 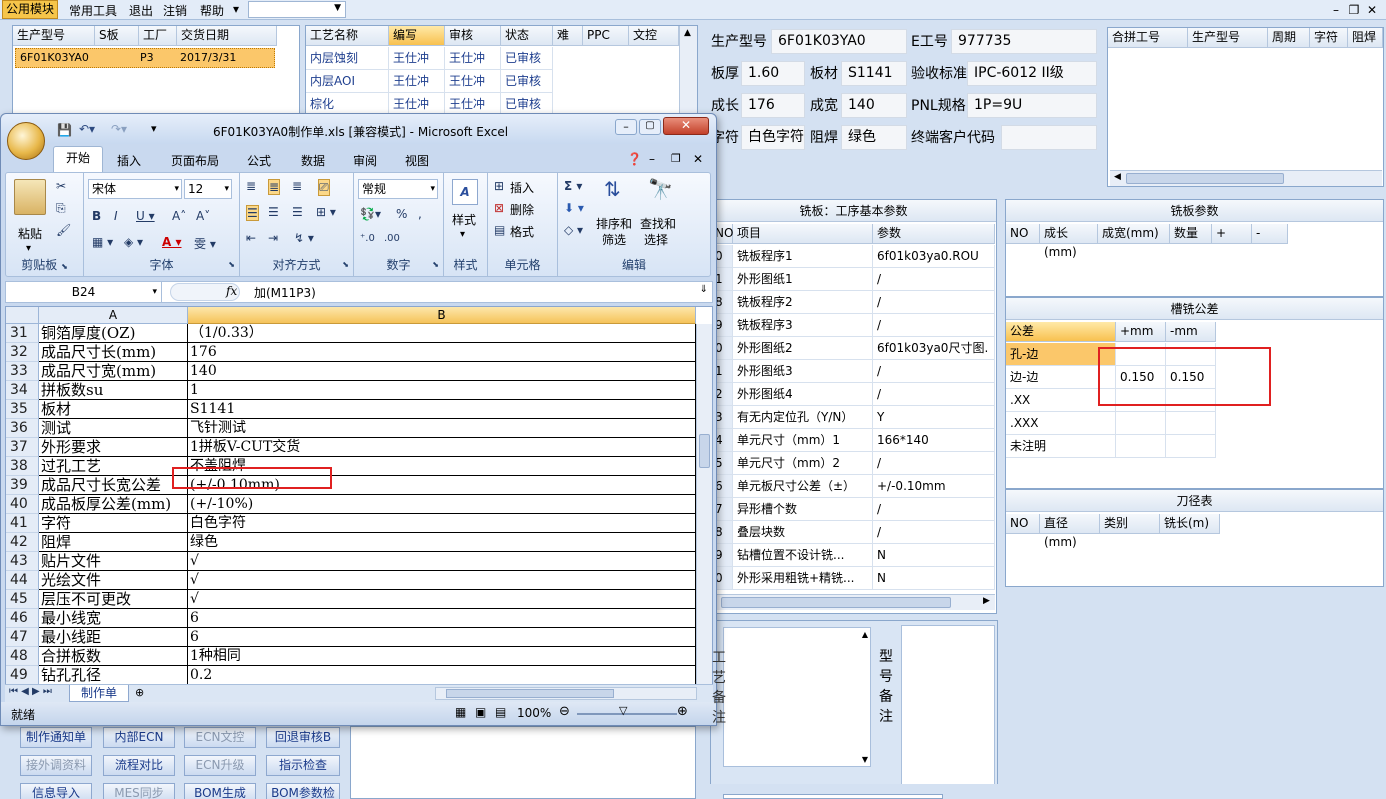 I want to click on cell-a: 光绘文件, so click(x=113, y=580).